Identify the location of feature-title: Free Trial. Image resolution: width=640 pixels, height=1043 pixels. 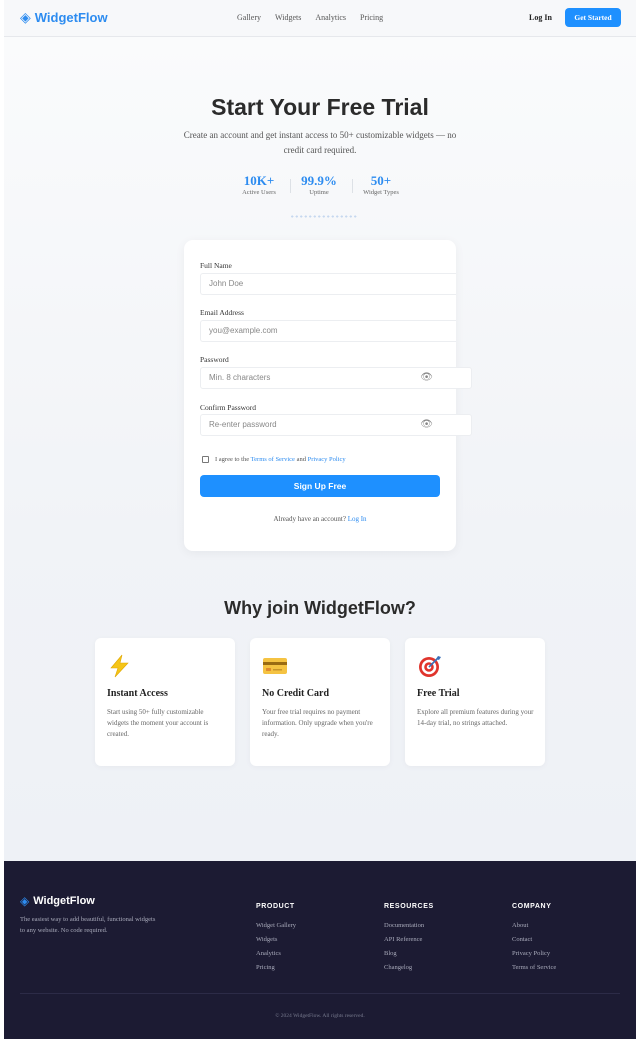
(438, 693).